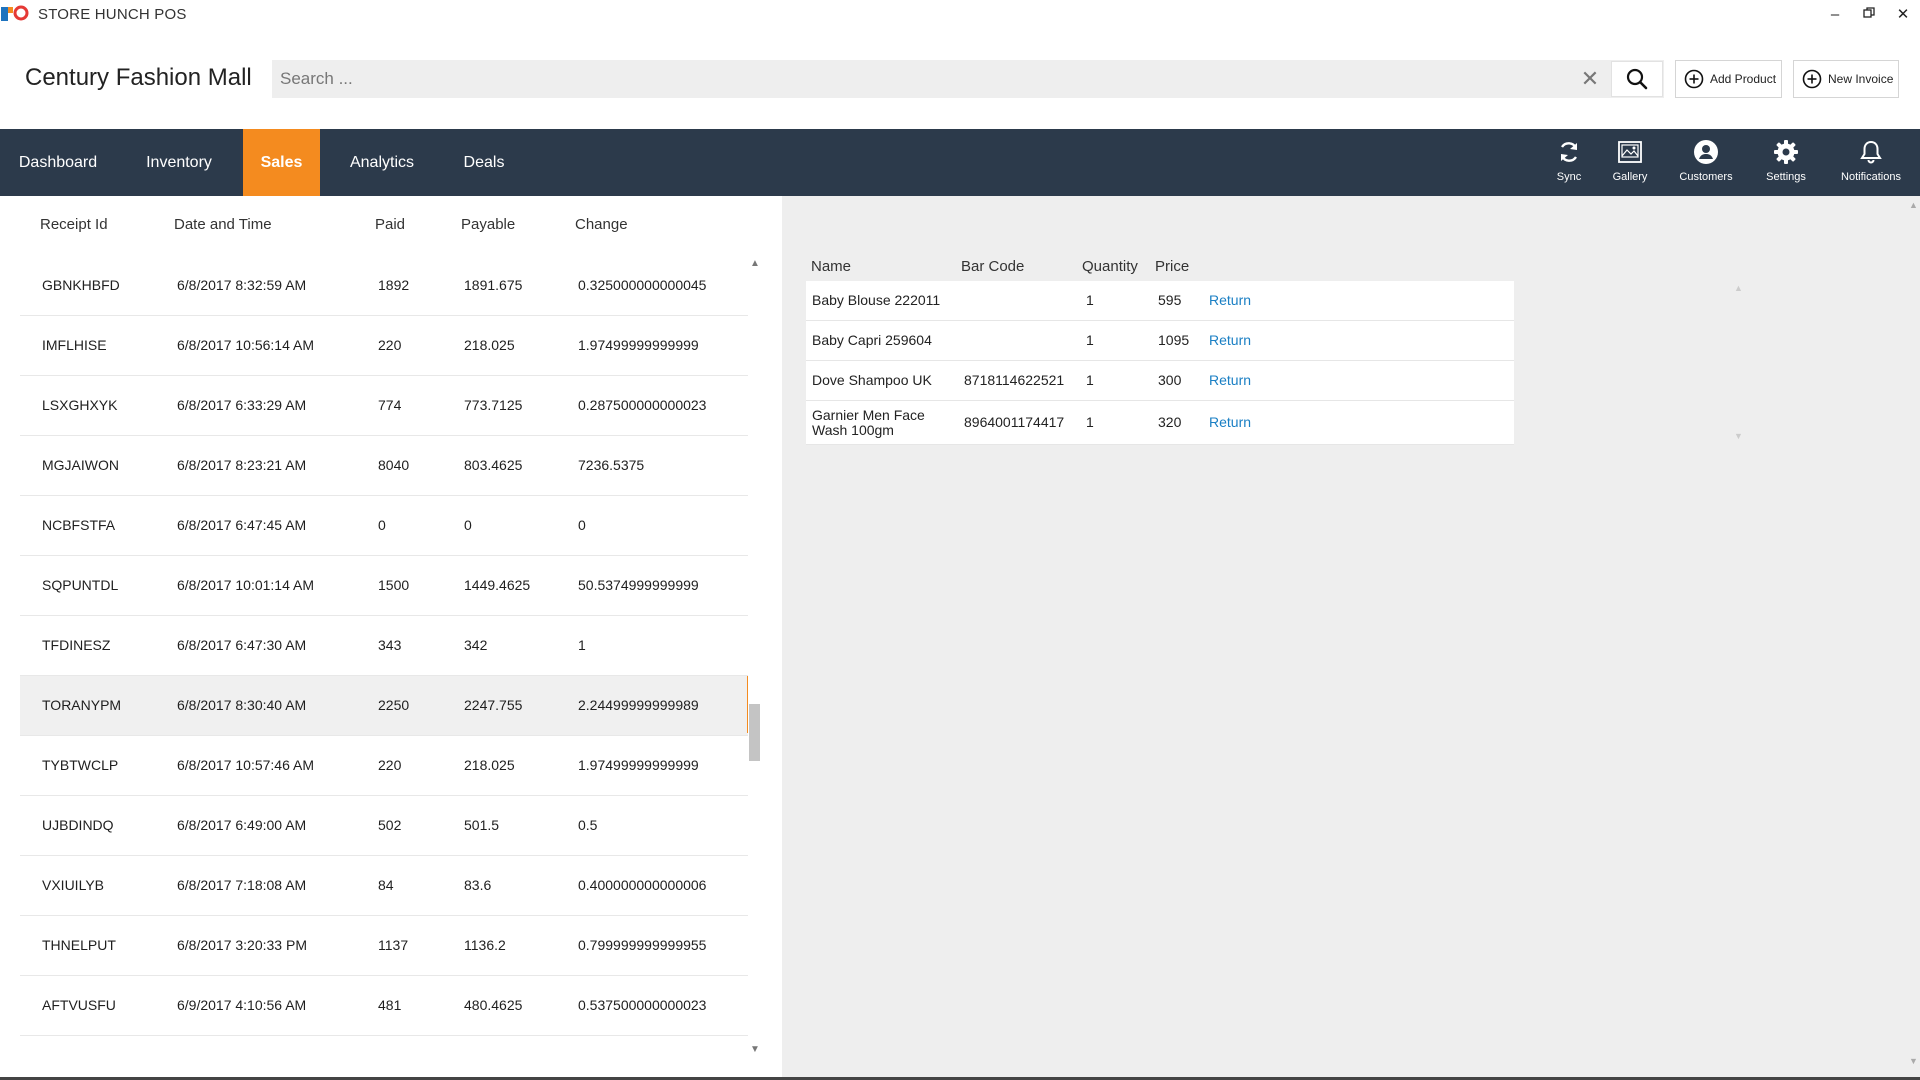 Image resolution: width=1920 pixels, height=1080 pixels. What do you see at coordinates (390, 224) in the screenshot?
I see `col-paid: Paid` at bounding box center [390, 224].